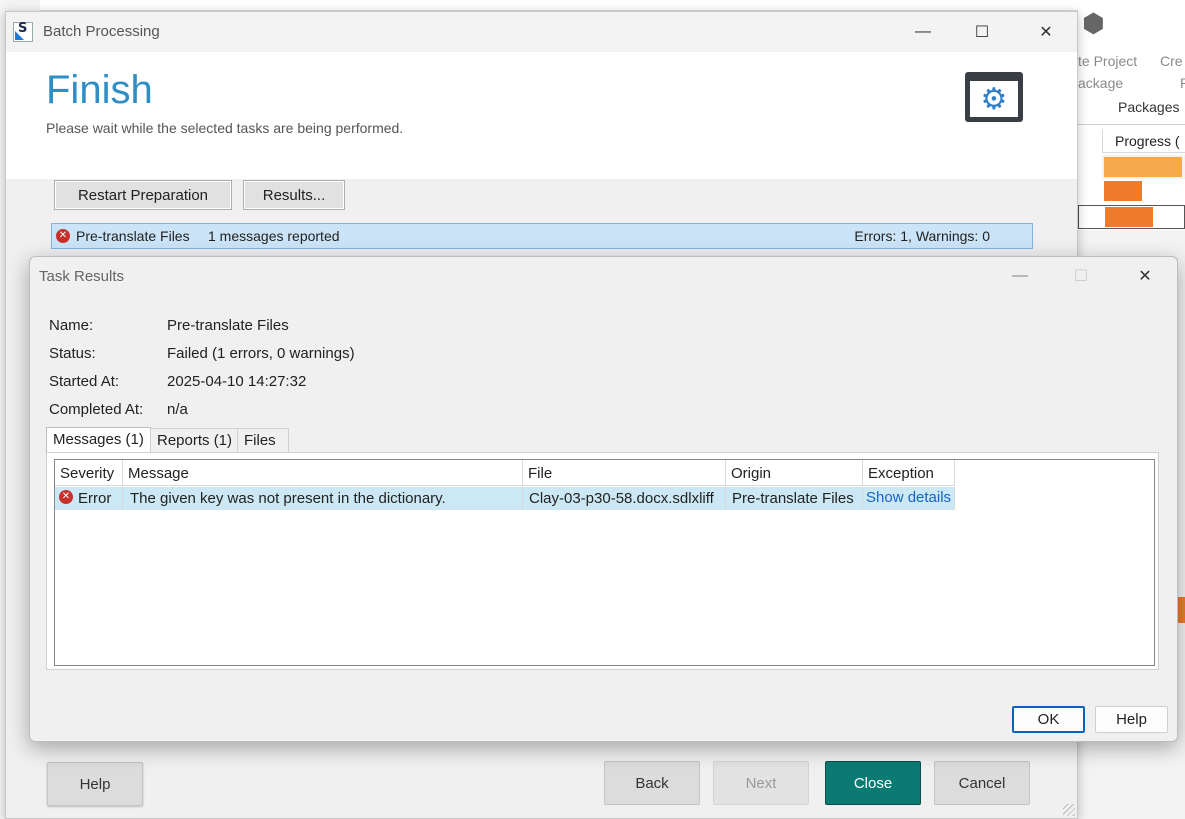  Describe the element at coordinates (228, 325) in the screenshot. I see `name-value: Pre-translate Files` at that location.